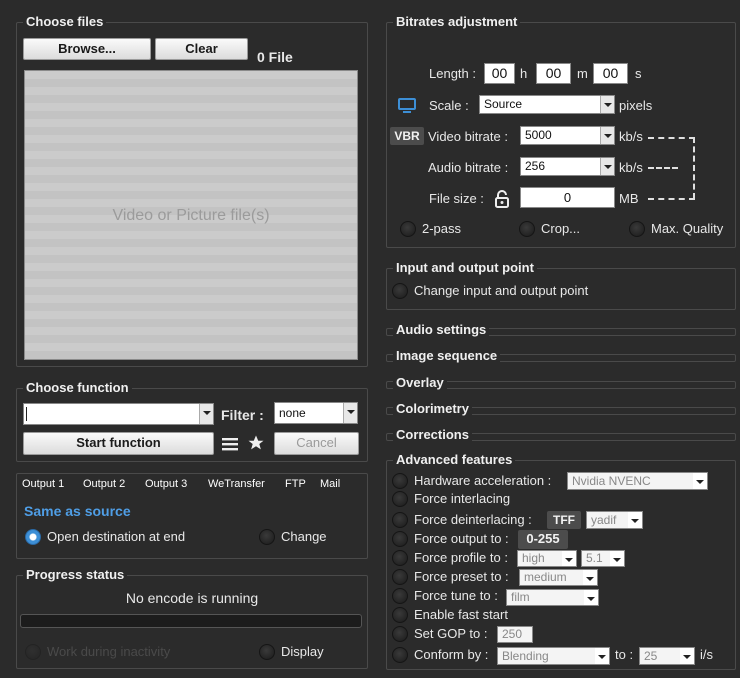  I want to click on force-preset-radio, so click(400, 577).